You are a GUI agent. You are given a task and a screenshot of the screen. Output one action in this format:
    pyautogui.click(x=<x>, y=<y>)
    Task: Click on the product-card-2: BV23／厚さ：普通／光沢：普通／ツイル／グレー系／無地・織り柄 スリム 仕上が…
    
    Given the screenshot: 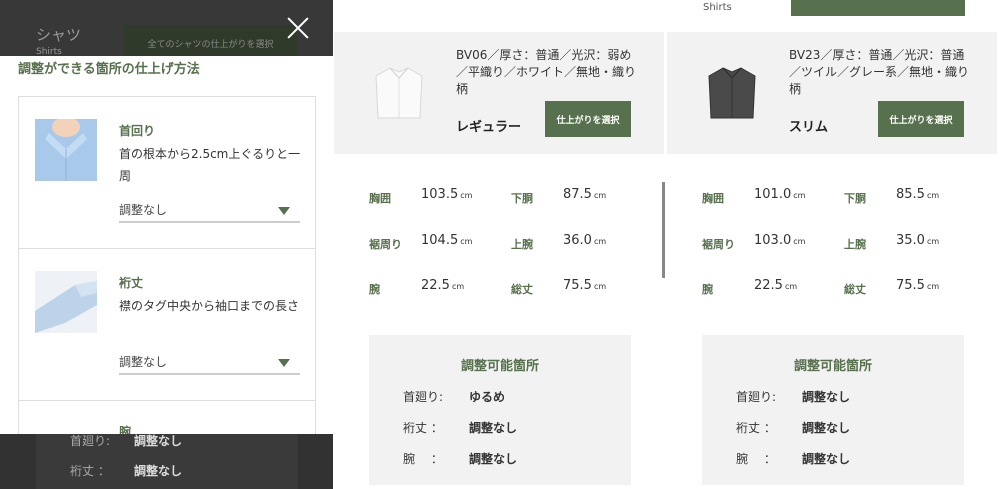 What is the action you would take?
    pyautogui.click(x=832, y=93)
    